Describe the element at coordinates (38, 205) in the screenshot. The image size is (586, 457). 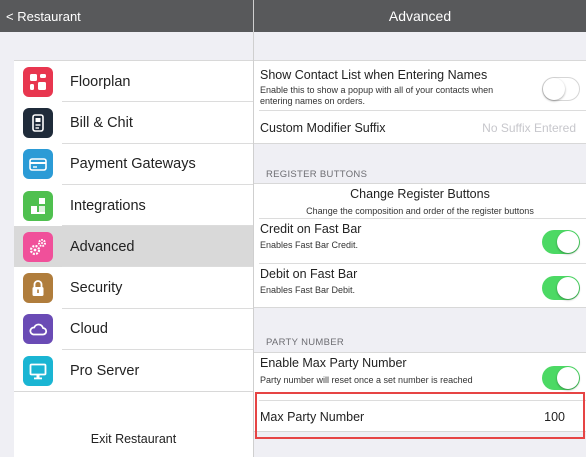
I see `integrations-icon` at that location.